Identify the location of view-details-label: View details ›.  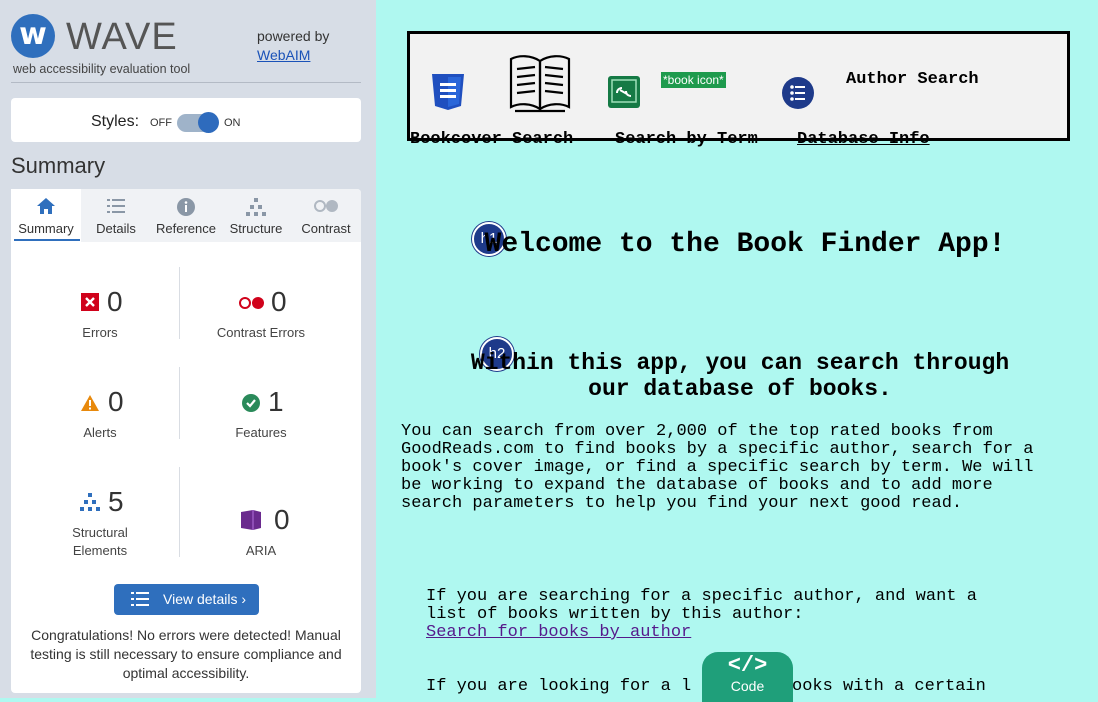
(205, 599).